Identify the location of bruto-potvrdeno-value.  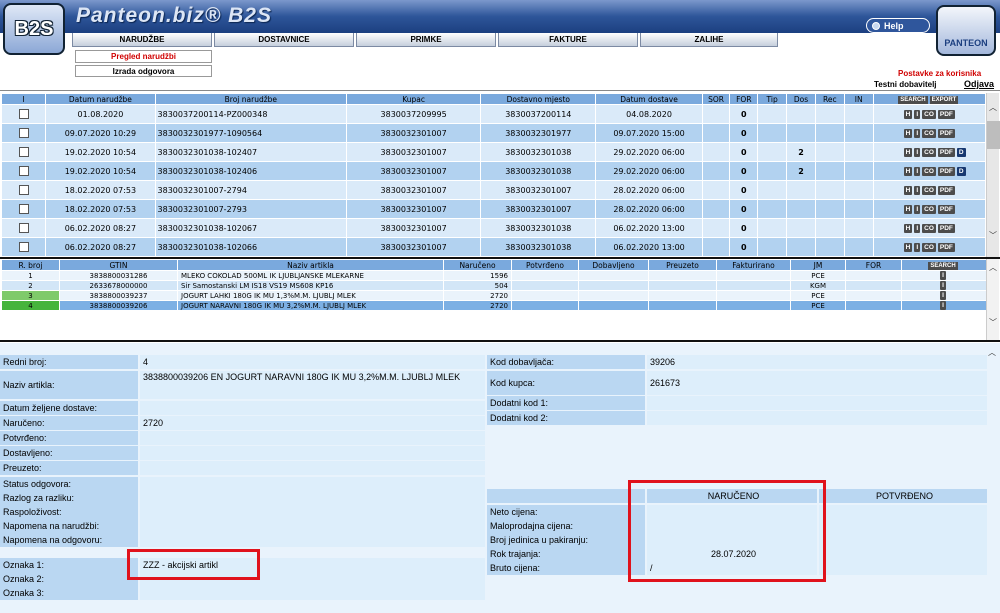
(903, 568).